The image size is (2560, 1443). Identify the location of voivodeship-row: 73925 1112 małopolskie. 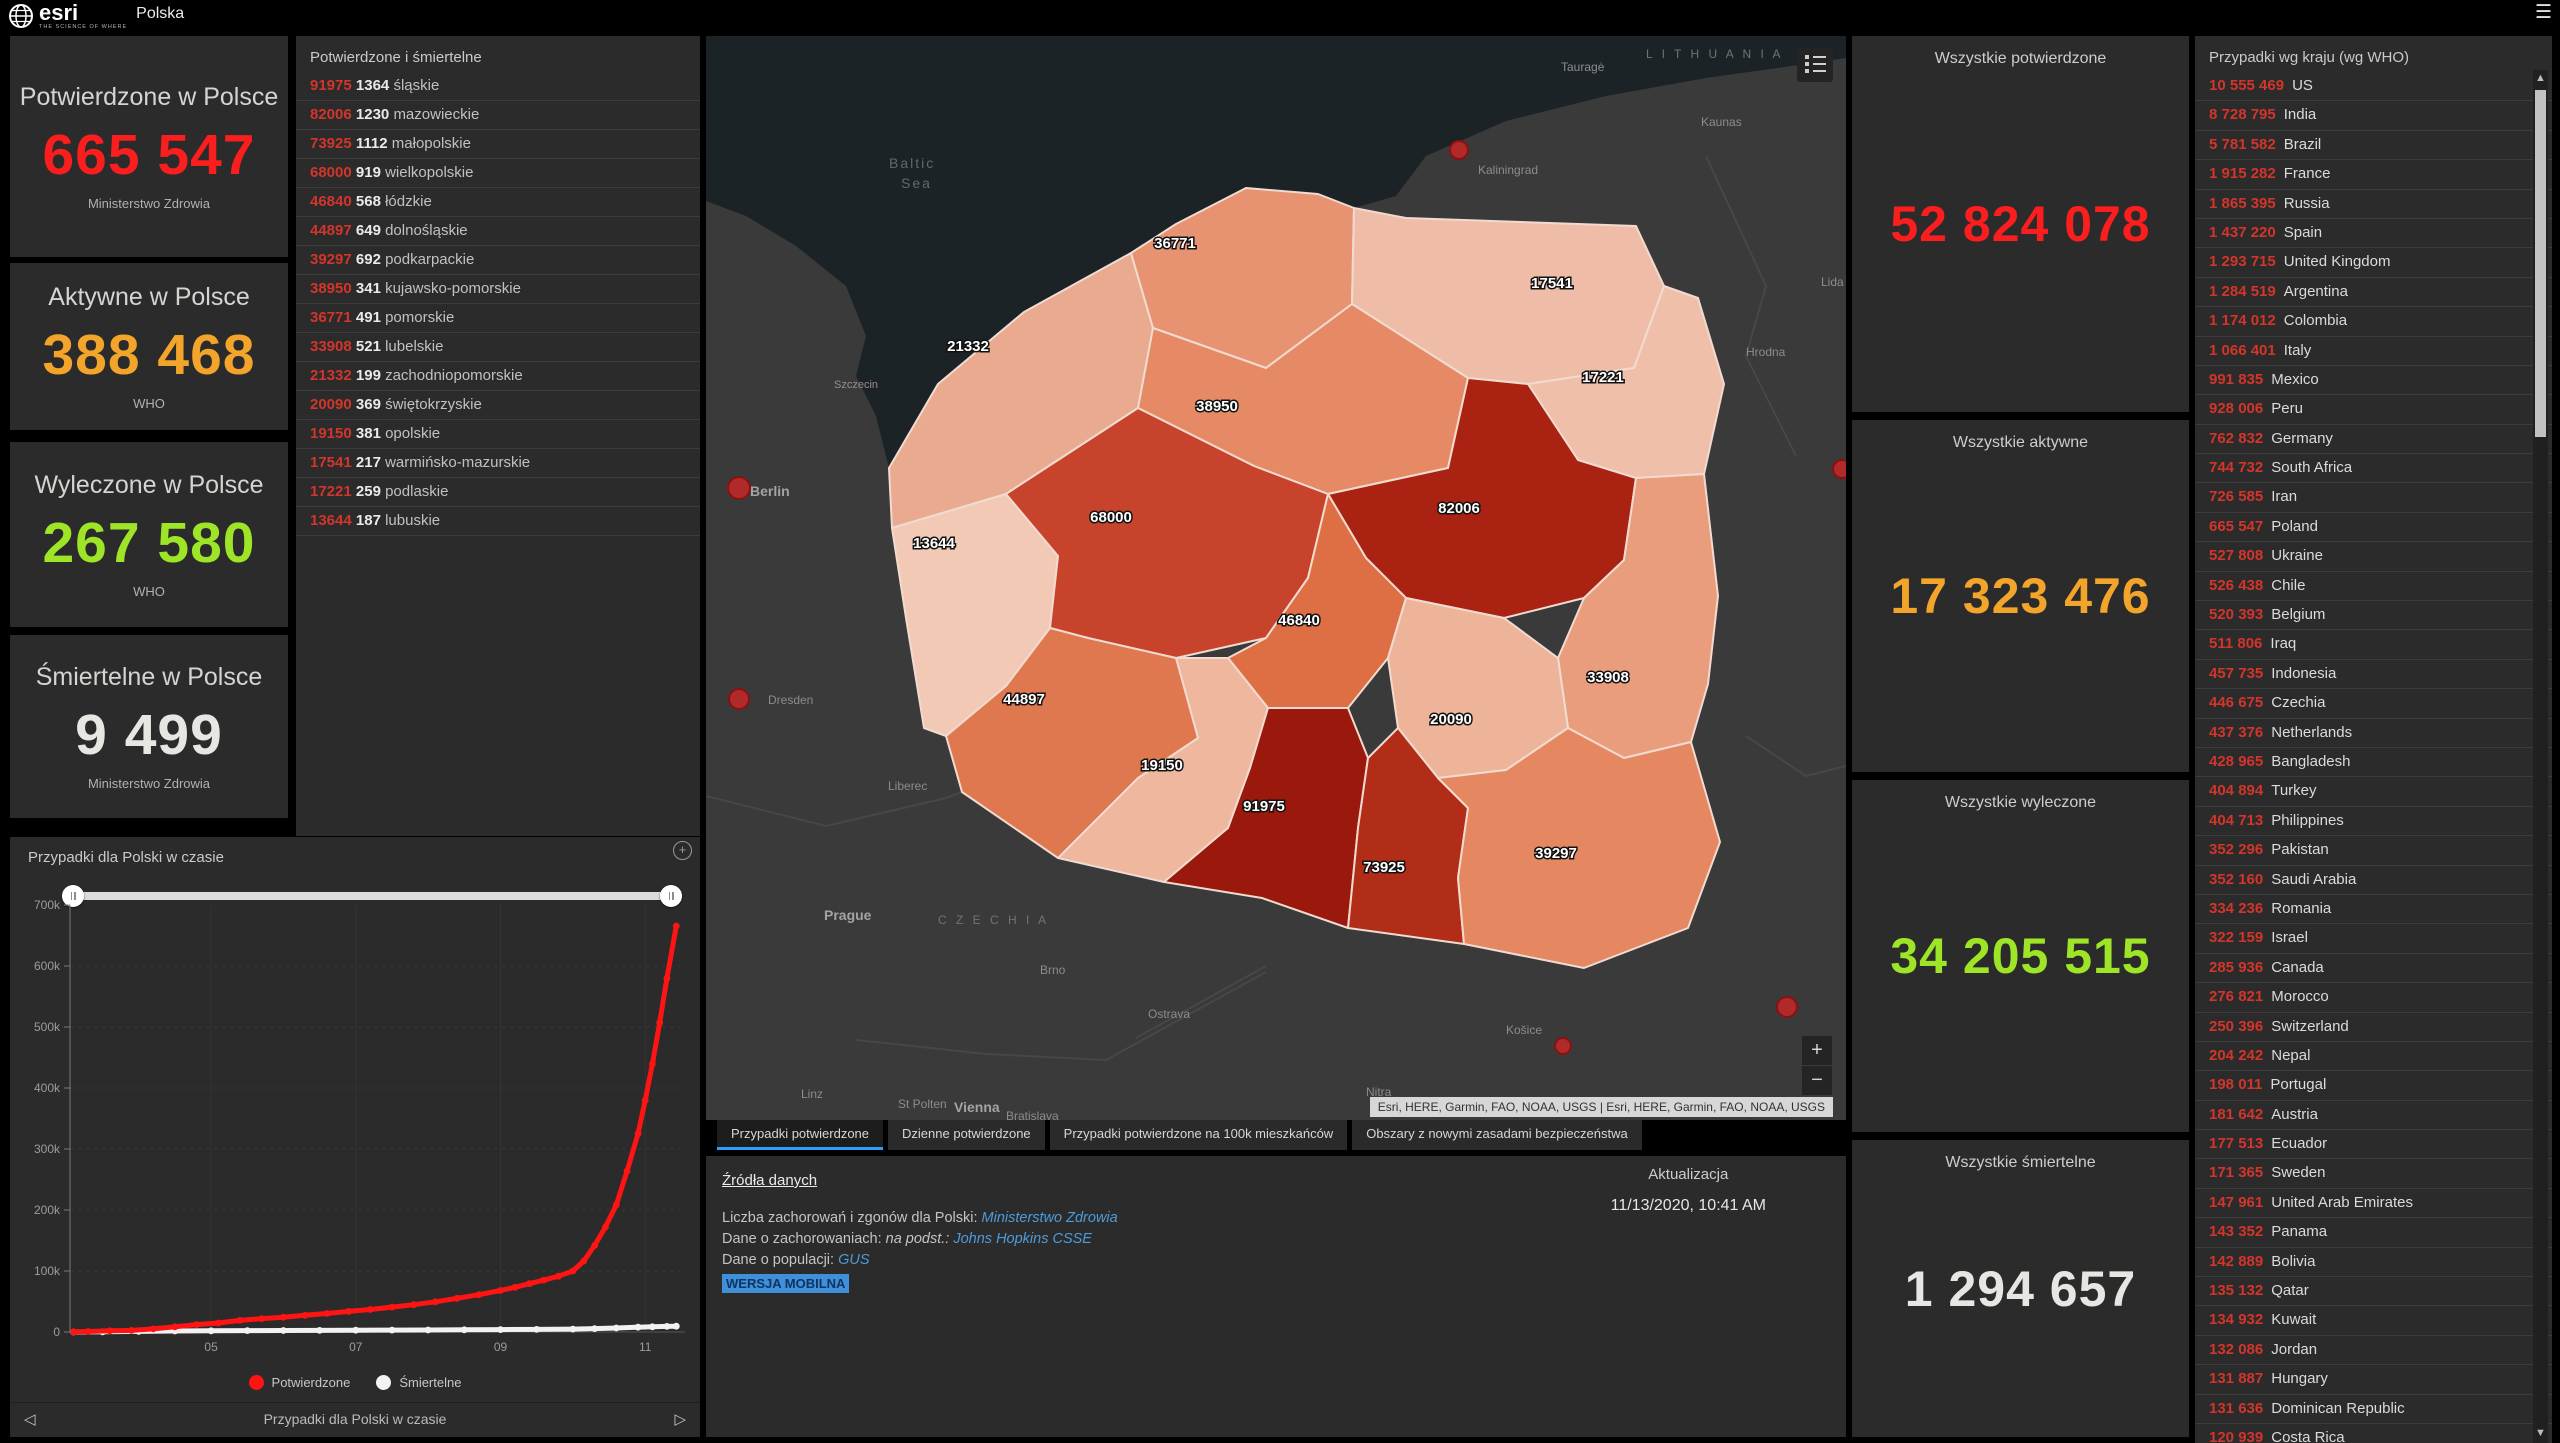
(498, 144).